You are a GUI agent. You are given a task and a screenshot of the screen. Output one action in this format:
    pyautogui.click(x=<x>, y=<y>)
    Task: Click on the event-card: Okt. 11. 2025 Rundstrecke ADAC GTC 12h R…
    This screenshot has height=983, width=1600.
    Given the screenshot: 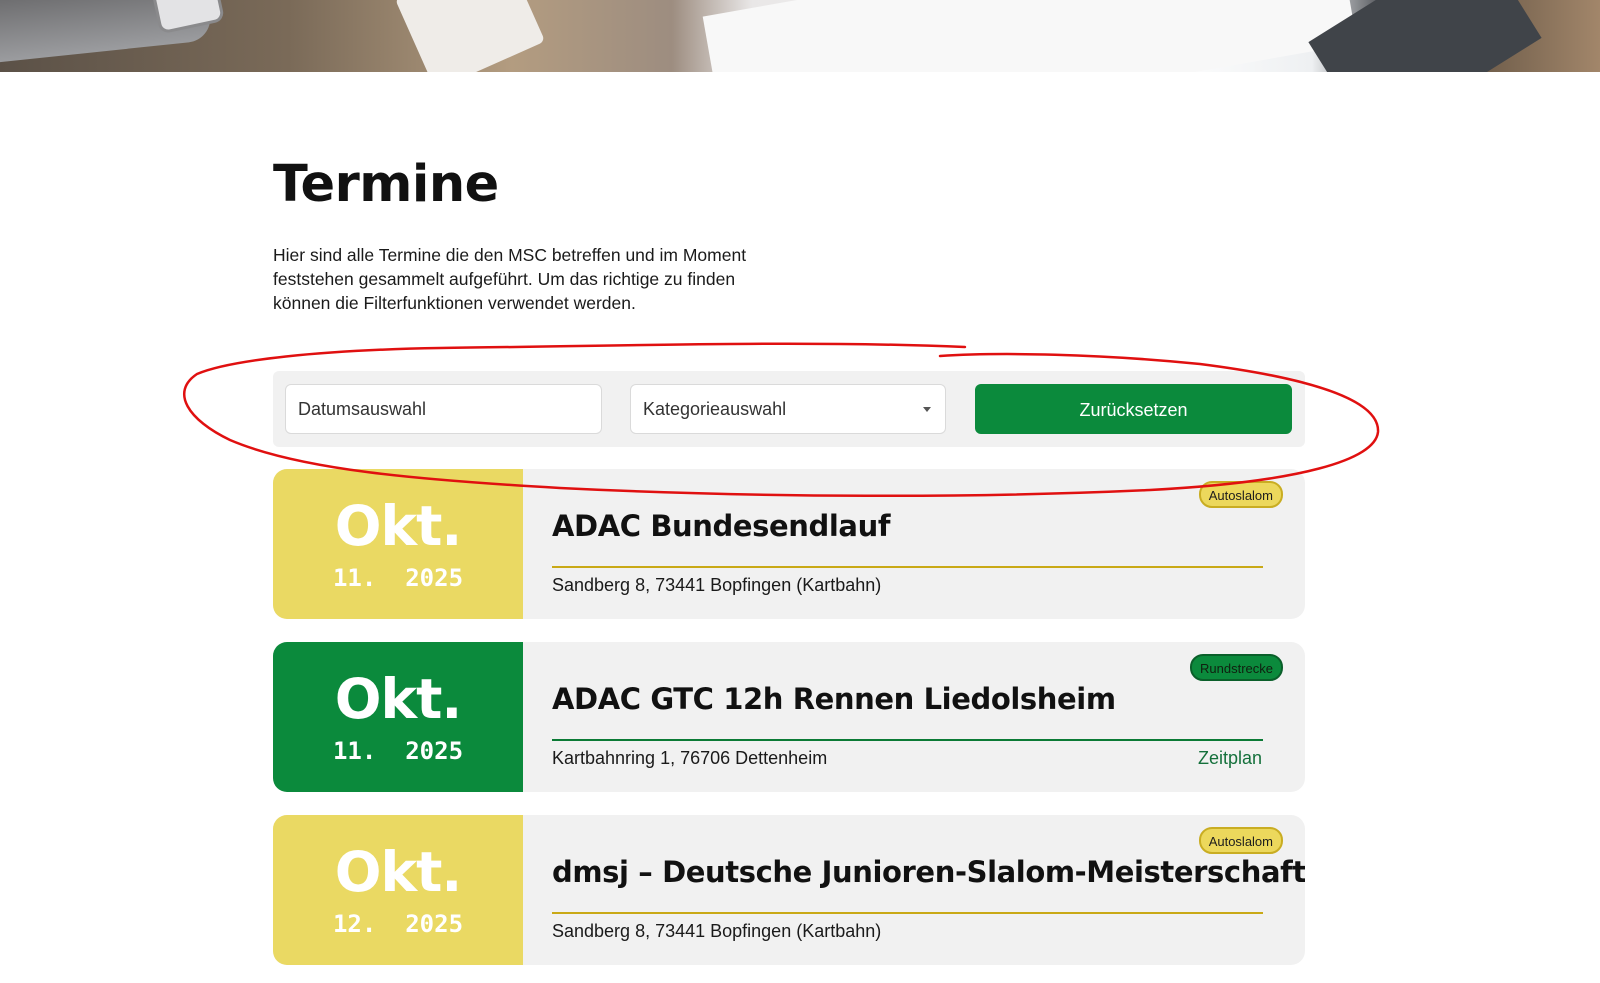 What is the action you would take?
    pyautogui.click(x=789, y=717)
    